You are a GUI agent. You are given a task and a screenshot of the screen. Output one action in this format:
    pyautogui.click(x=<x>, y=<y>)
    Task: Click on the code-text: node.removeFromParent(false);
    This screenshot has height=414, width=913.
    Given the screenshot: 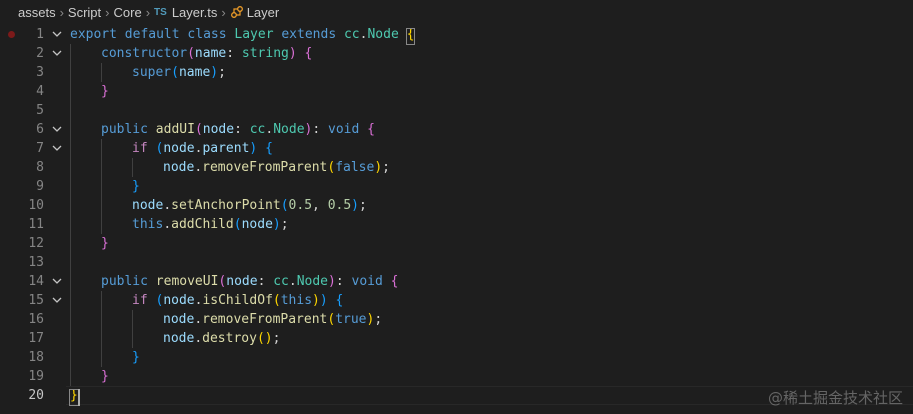 What is the action you would take?
    pyautogui.click(x=276, y=167)
    